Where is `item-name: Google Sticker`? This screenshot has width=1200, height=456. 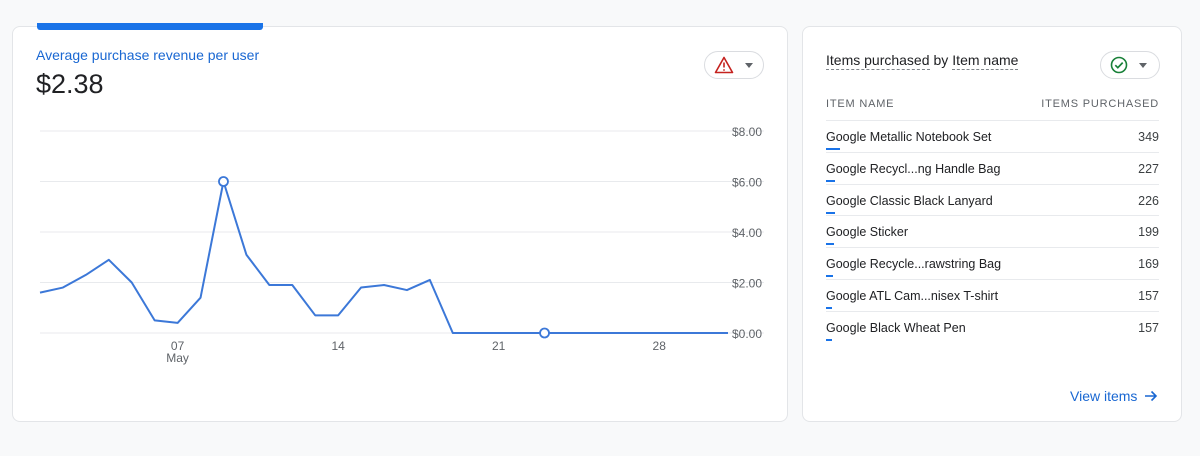
item-name: Google Sticker is located at coordinates (867, 232).